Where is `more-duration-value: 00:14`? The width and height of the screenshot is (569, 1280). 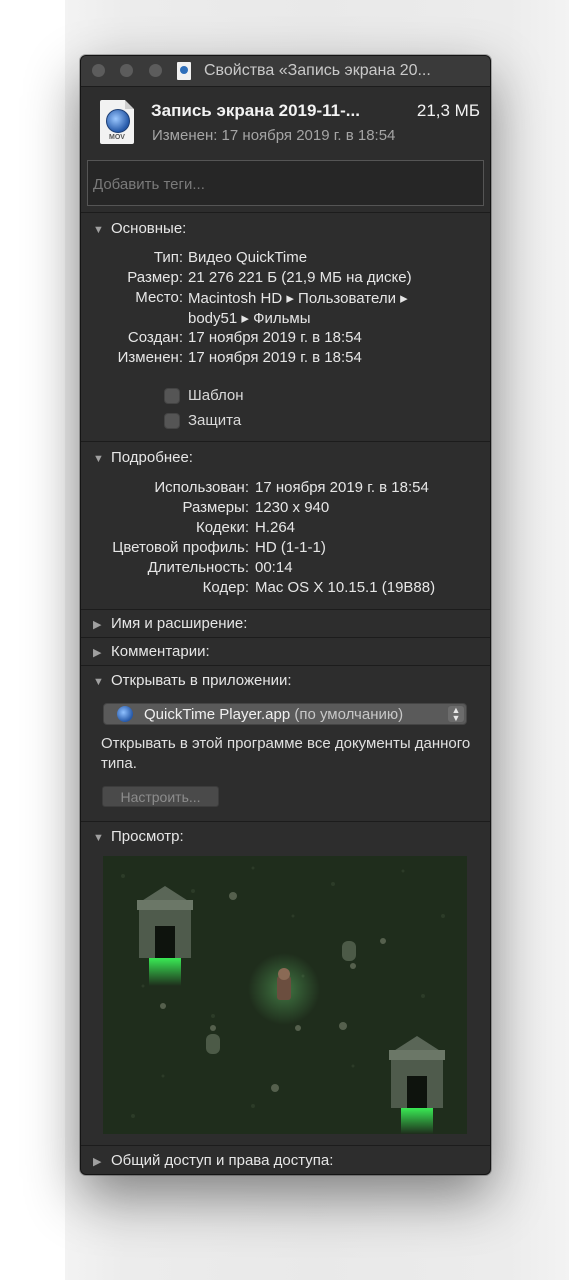
more-duration-value: 00:14 is located at coordinates (274, 567).